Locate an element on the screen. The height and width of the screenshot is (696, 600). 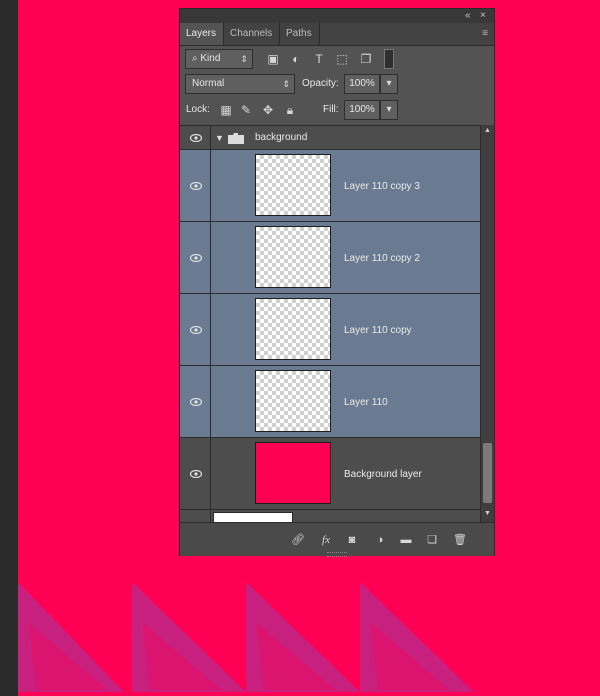
adjustment-layer-icon: ◑ is located at coordinates (380, 540).